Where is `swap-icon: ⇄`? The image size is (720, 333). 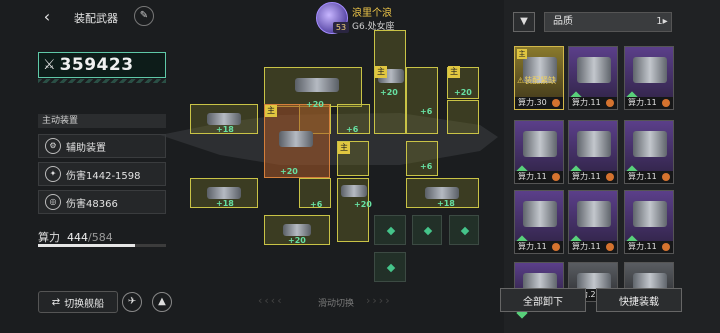
swap-icon: ⇄ is located at coordinates (56, 302).